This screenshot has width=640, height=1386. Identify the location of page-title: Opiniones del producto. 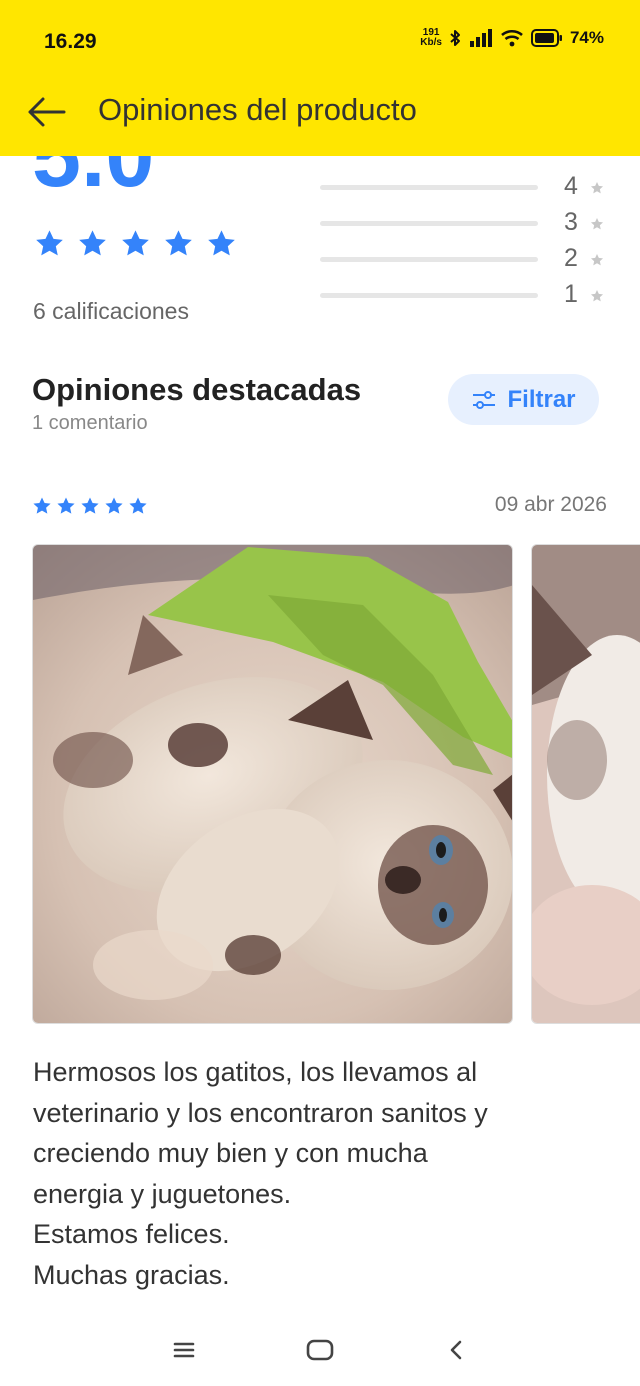
(257, 109).